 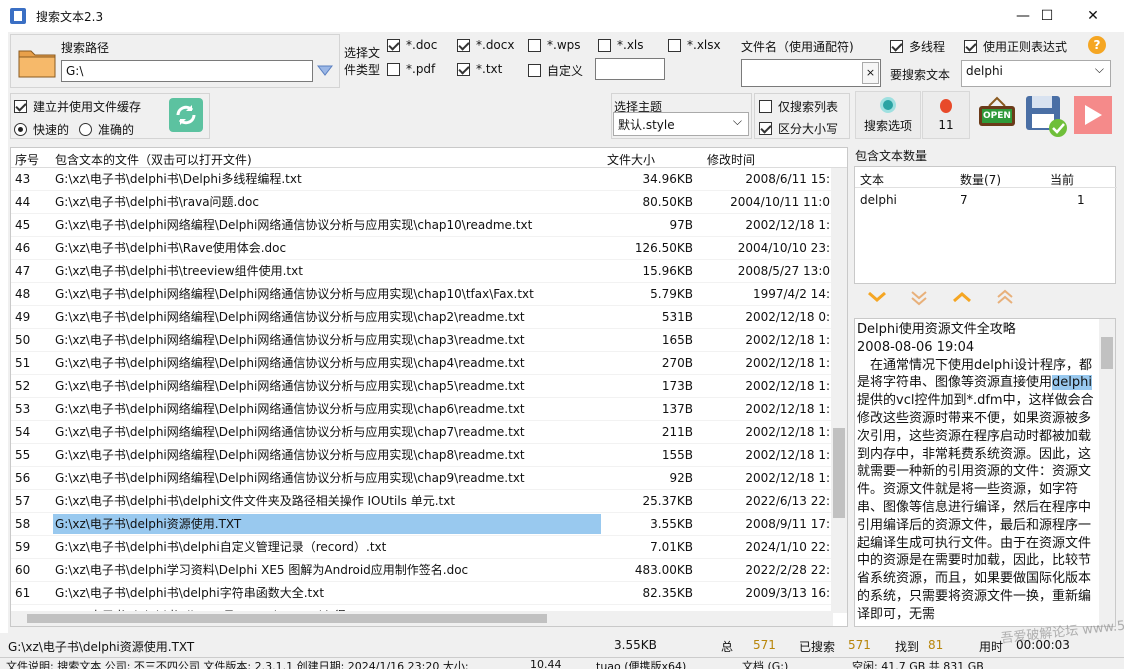 I want to click on checkbox-pdf: *.pdf, so click(x=411, y=69).